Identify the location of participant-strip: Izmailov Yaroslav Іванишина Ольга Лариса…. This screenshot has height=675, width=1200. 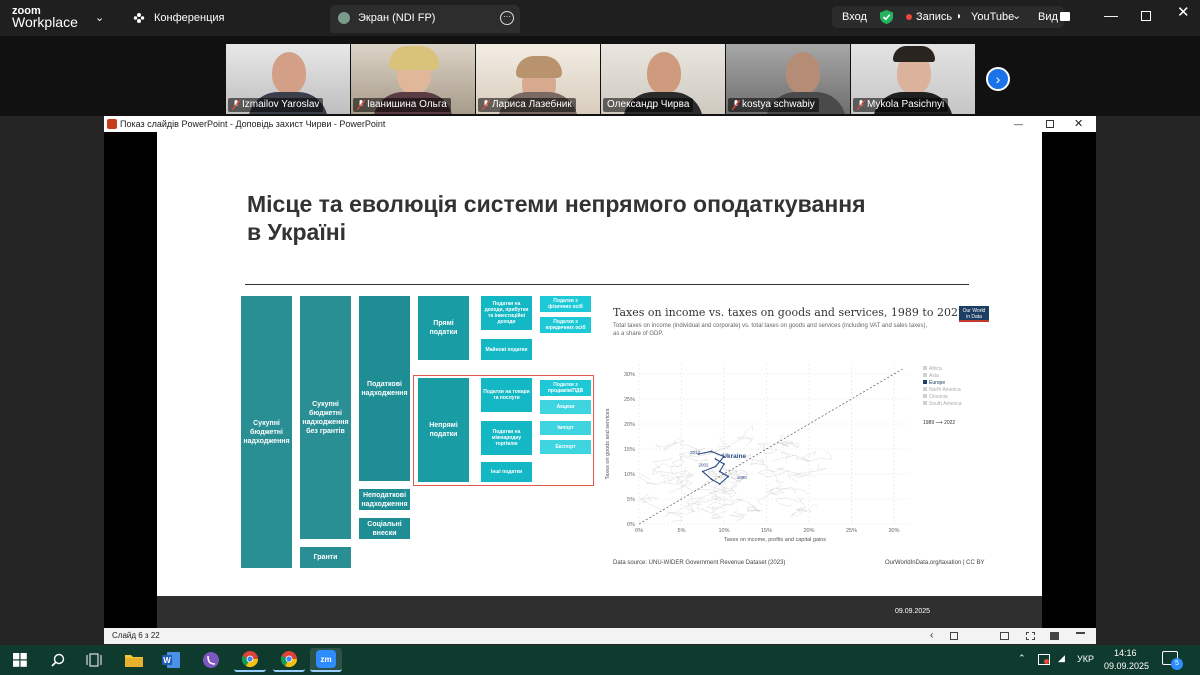
(600, 76).